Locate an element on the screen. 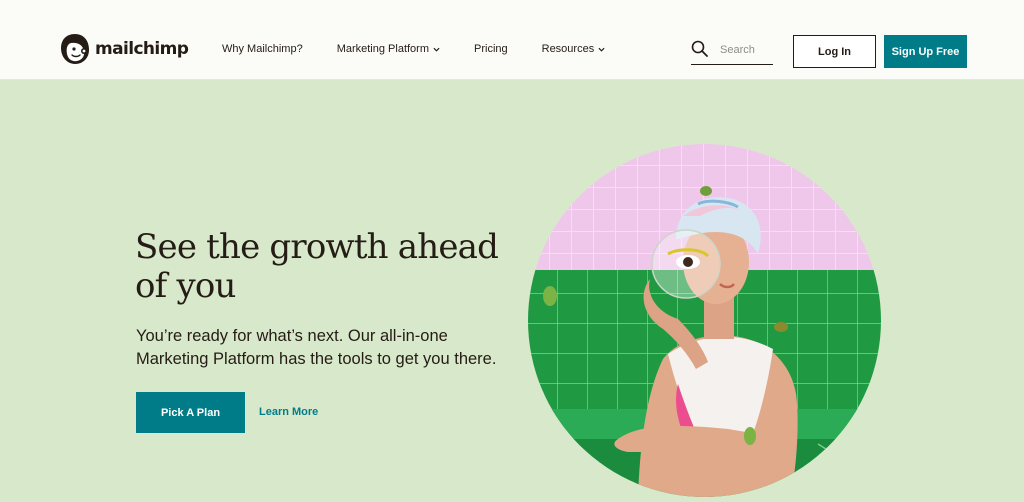 The width and height of the screenshot is (1024, 502). search-box is located at coordinates (732, 51).